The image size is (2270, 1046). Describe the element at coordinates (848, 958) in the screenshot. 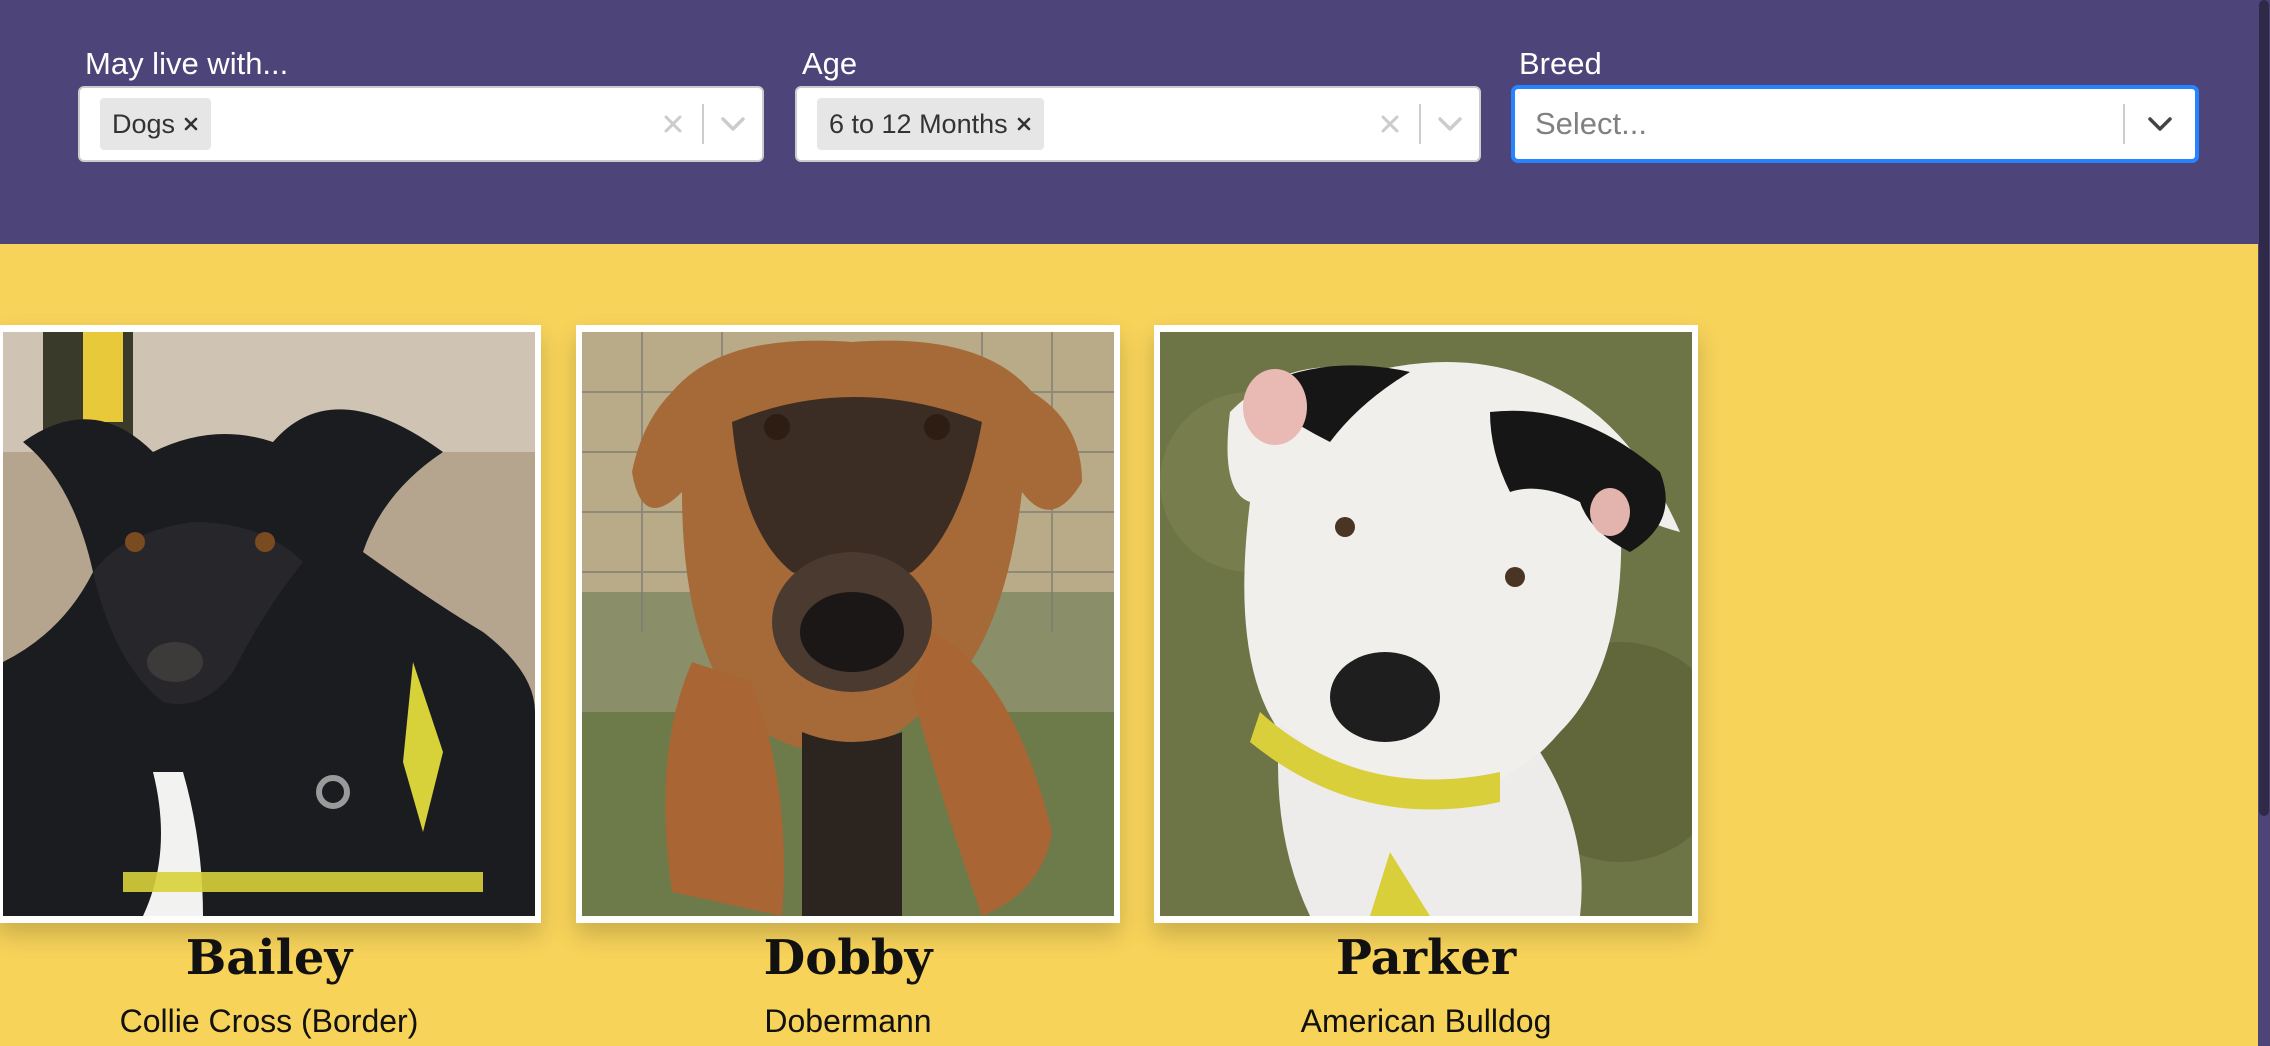

I see `dog-name: Dobby` at that location.